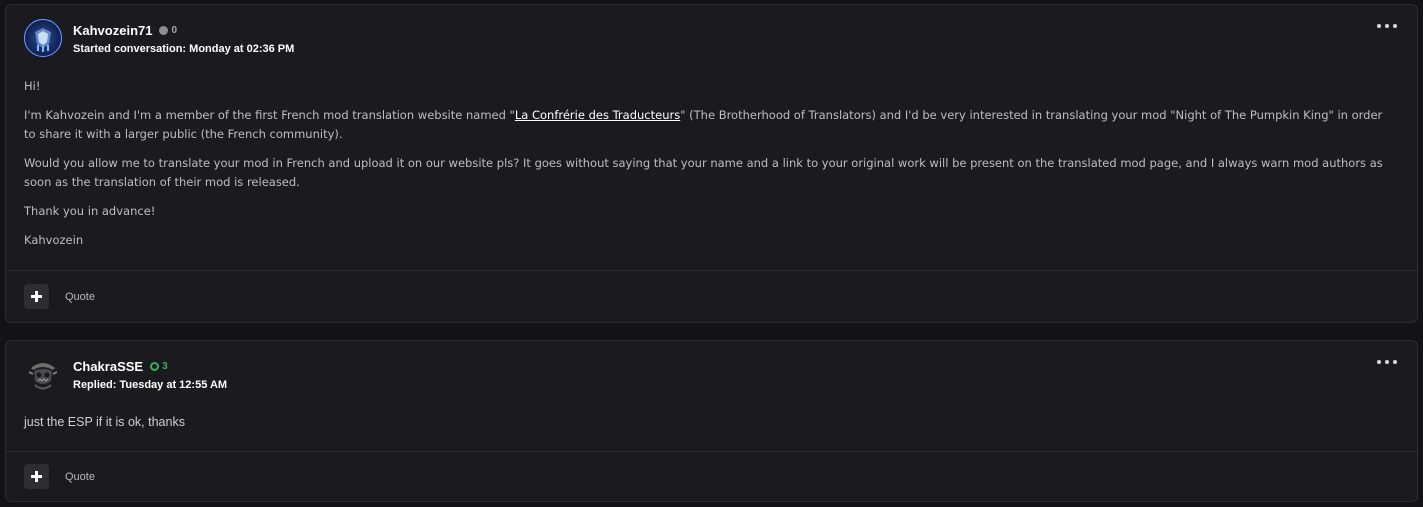 This screenshot has height=507, width=1423. I want to click on author-name: Kahvozein71, so click(112, 30).